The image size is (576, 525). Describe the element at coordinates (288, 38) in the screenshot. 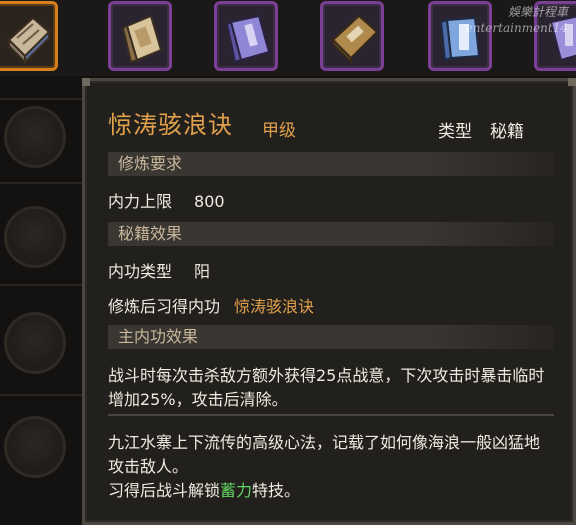

I see `inventory-bar: 娛樂計程車 entertainment14` at that location.